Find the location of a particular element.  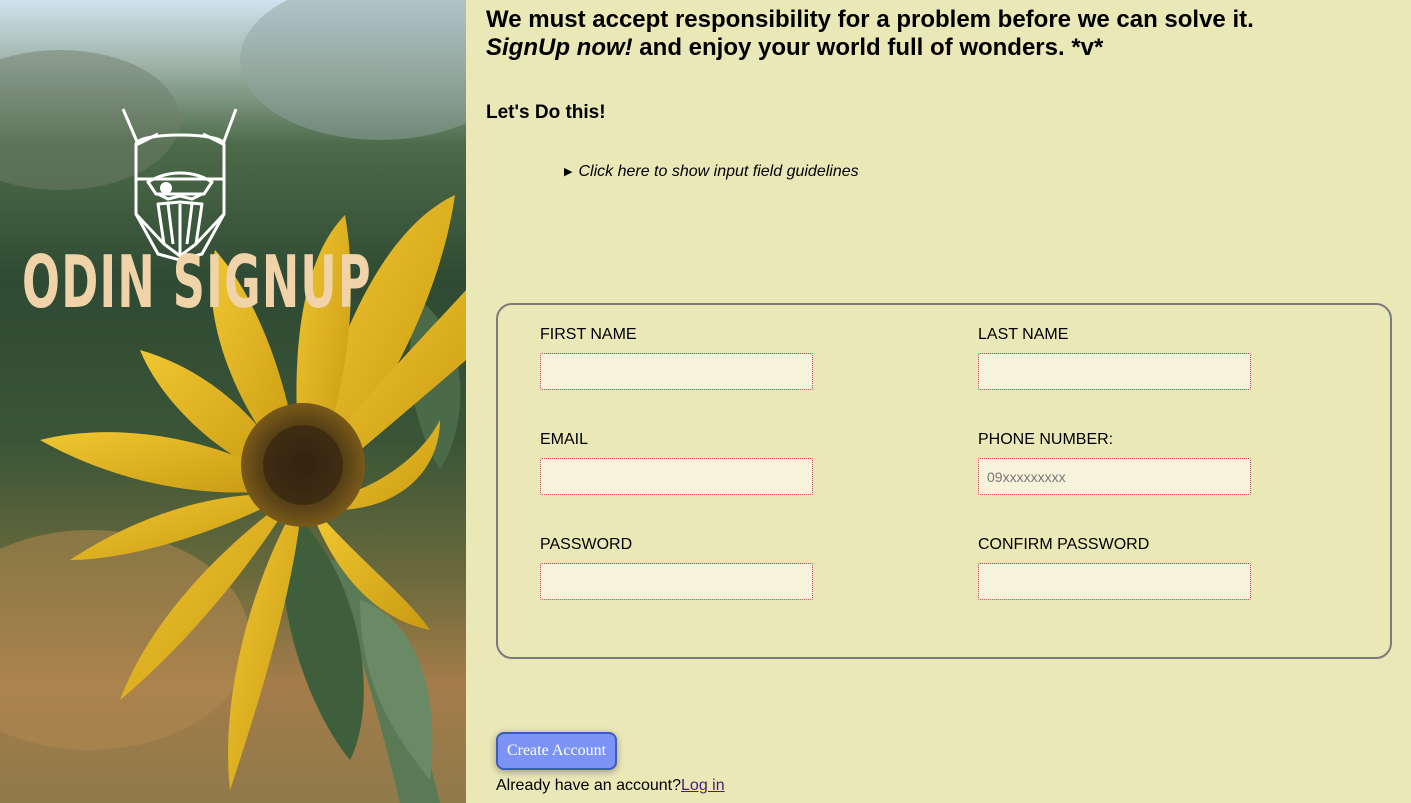

login-prompt: Already have an account?Log in is located at coordinates (610, 786).